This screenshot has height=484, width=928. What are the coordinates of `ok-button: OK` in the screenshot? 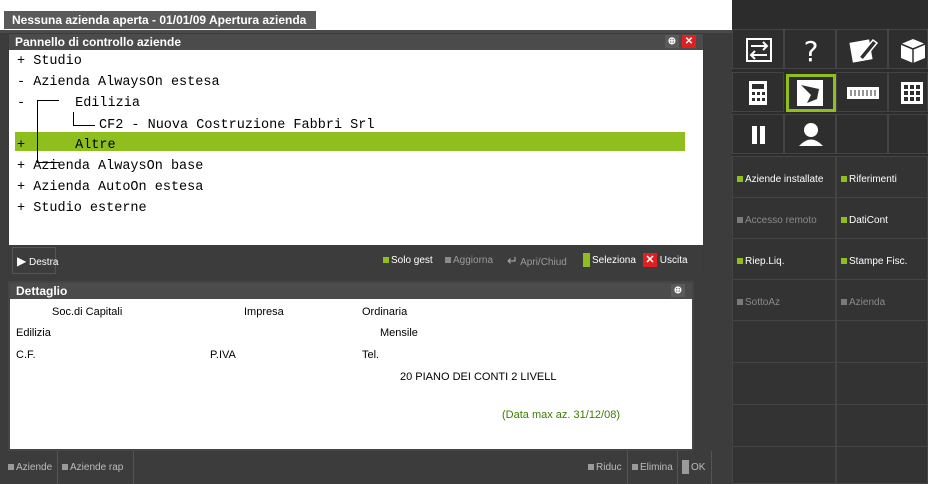 It's located at (695, 467).